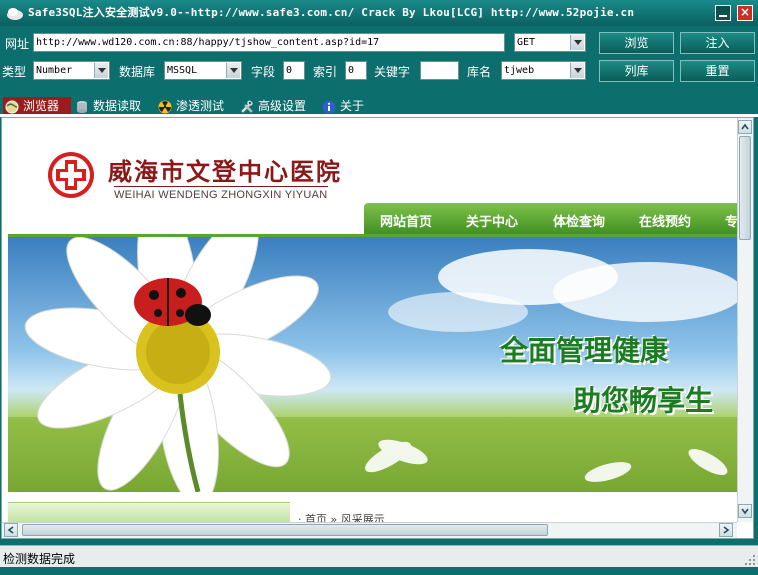  What do you see at coordinates (550, 42) in the screenshot?
I see `method-select: GET` at bounding box center [550, 42].